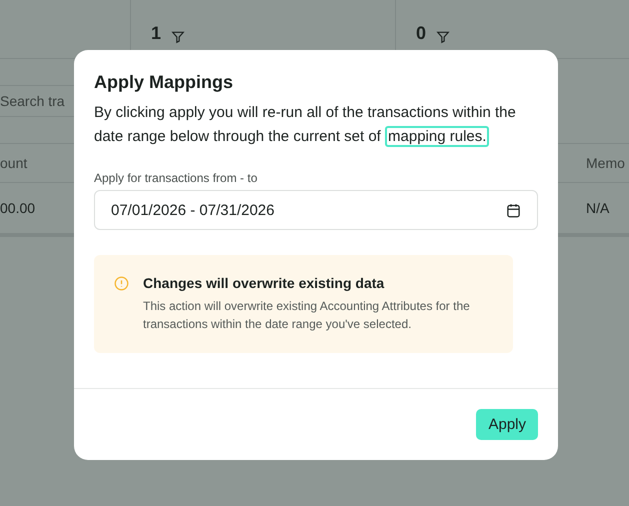 This screenshot has width=629, height=506. What do you see at coordinates (264, 283) in the screenshot?
I see `warning-title: Changes will overwrite existing data` at bounding box center [264, 283].